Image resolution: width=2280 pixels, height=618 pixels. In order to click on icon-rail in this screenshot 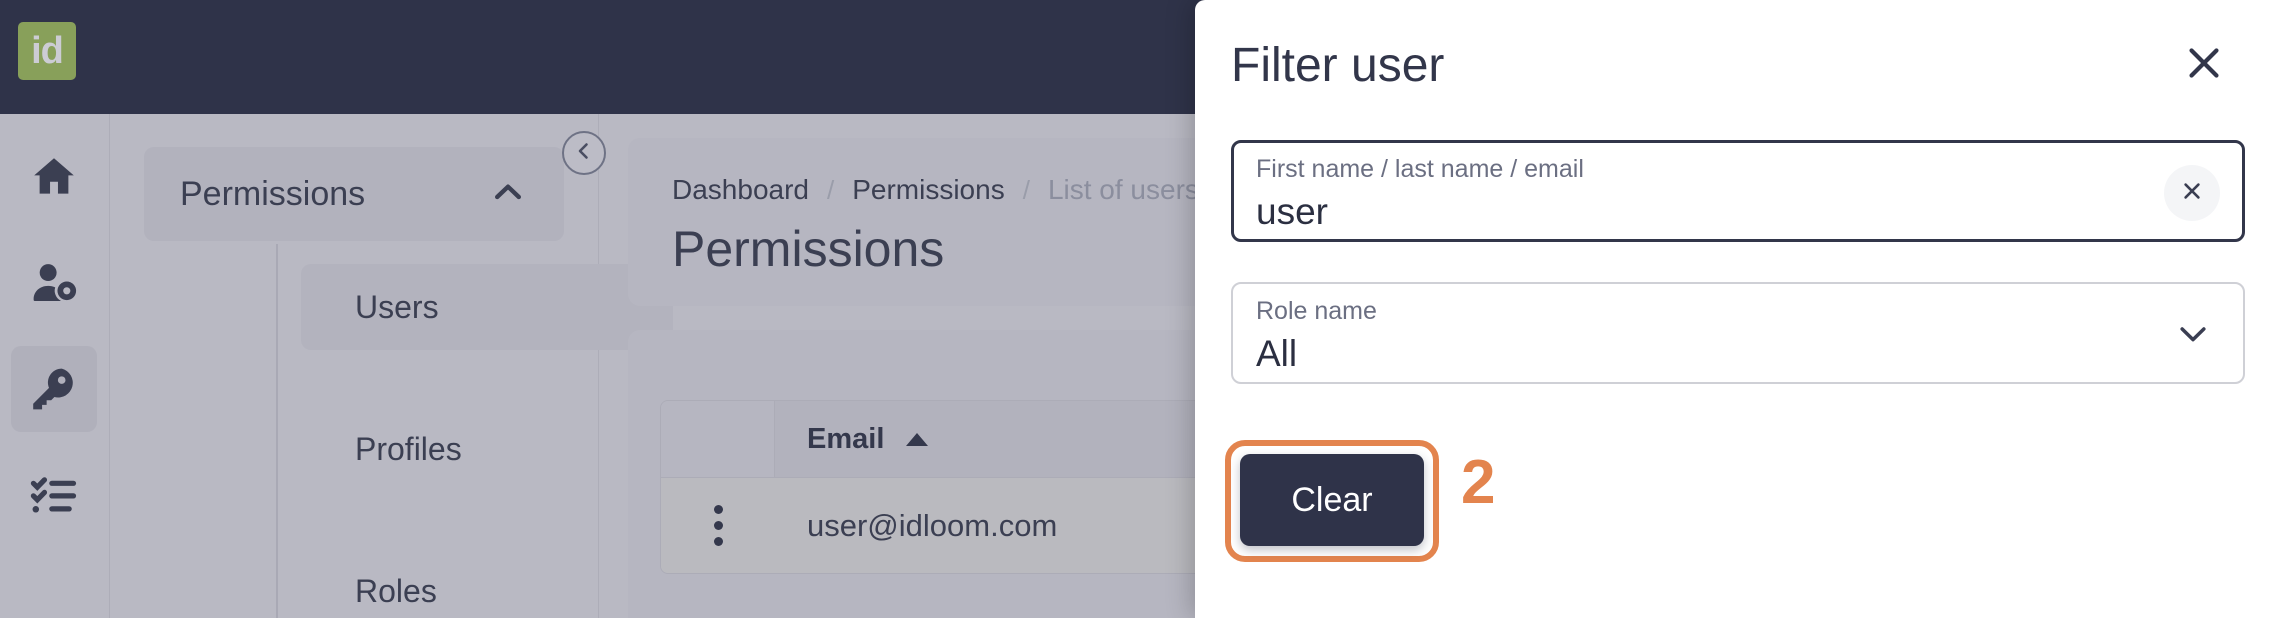, I will do `click(55, 366)`.